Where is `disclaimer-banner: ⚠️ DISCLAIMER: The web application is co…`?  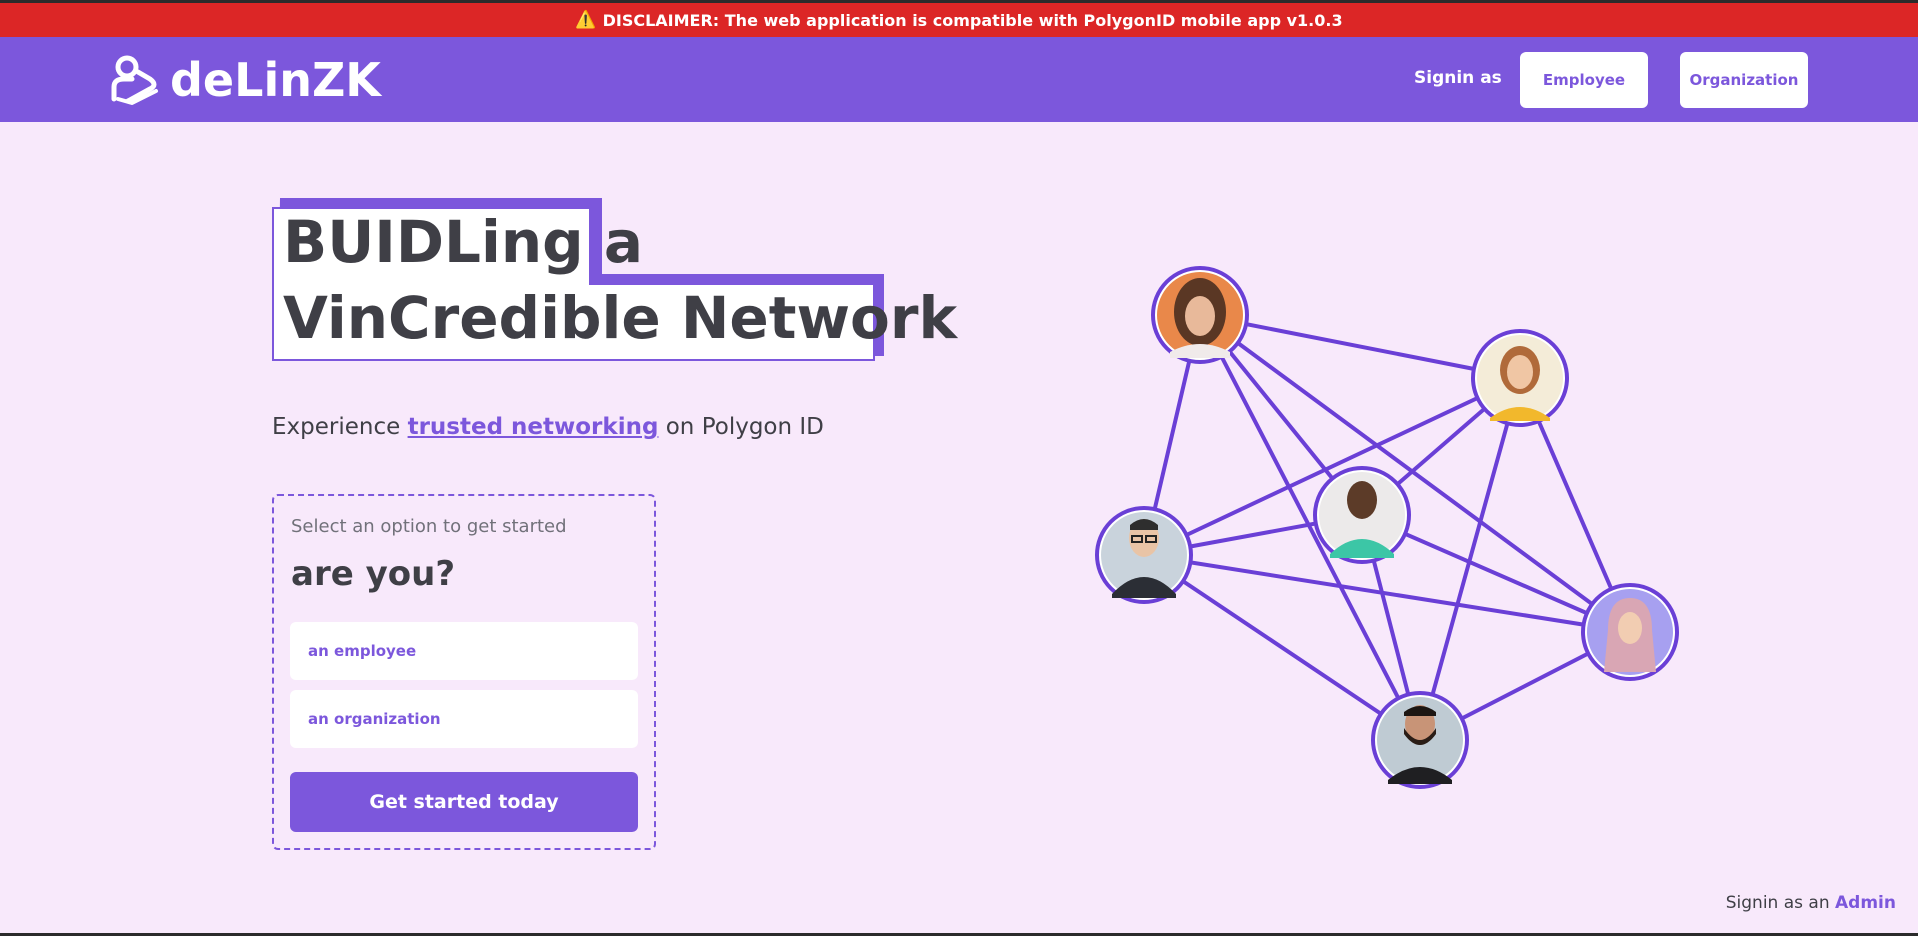
disclaimer-banner: ⚠️ DISCLAIMER: The web application is co… is located at coordinates (959, 20).